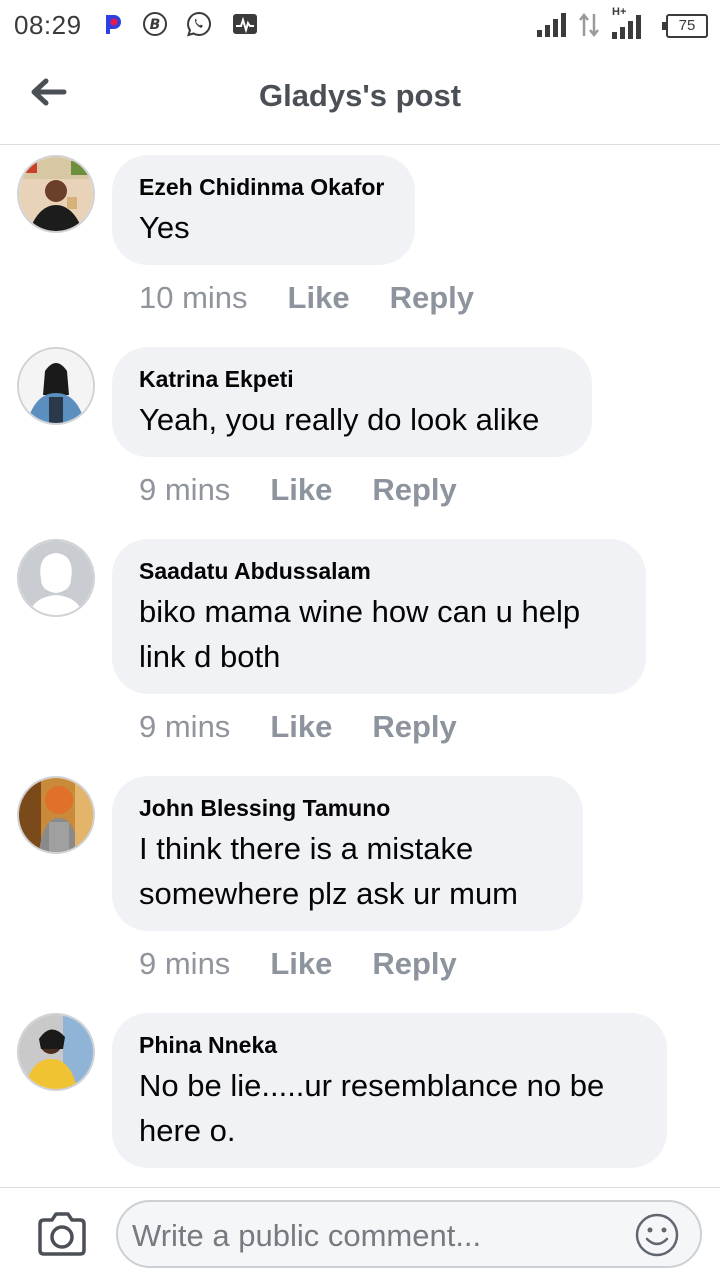 This screenshot has width=720, height=1280. Describe the element at coordinates (352, 379) in the screenshot. I see `comment-author: Katrina Ekpeti` at that location.